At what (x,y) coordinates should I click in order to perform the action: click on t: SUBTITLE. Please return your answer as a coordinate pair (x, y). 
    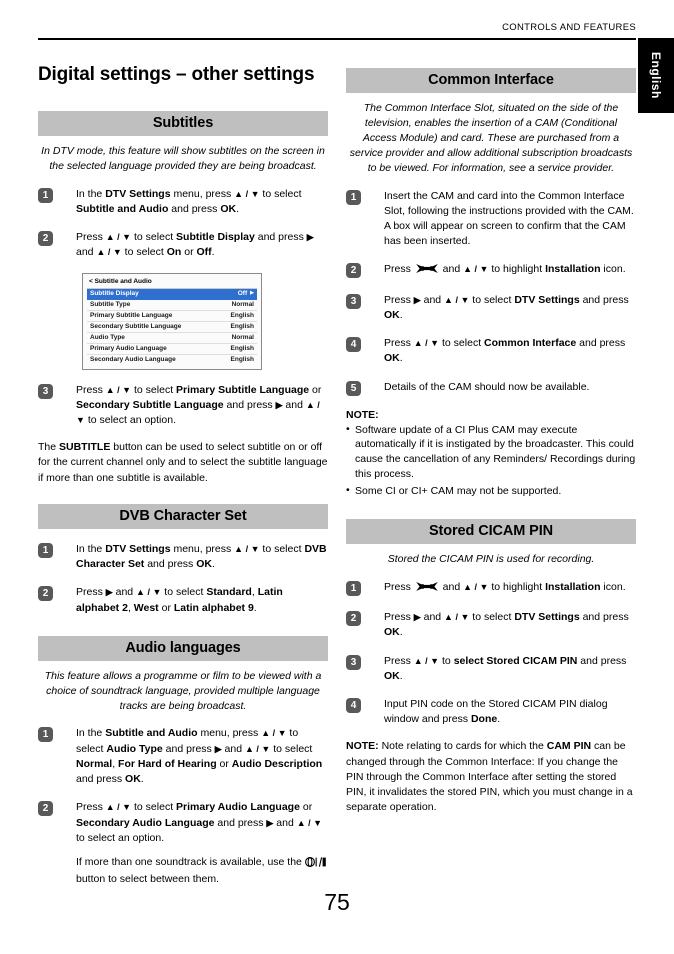
    Looking at the image, I should click on (85, 447).